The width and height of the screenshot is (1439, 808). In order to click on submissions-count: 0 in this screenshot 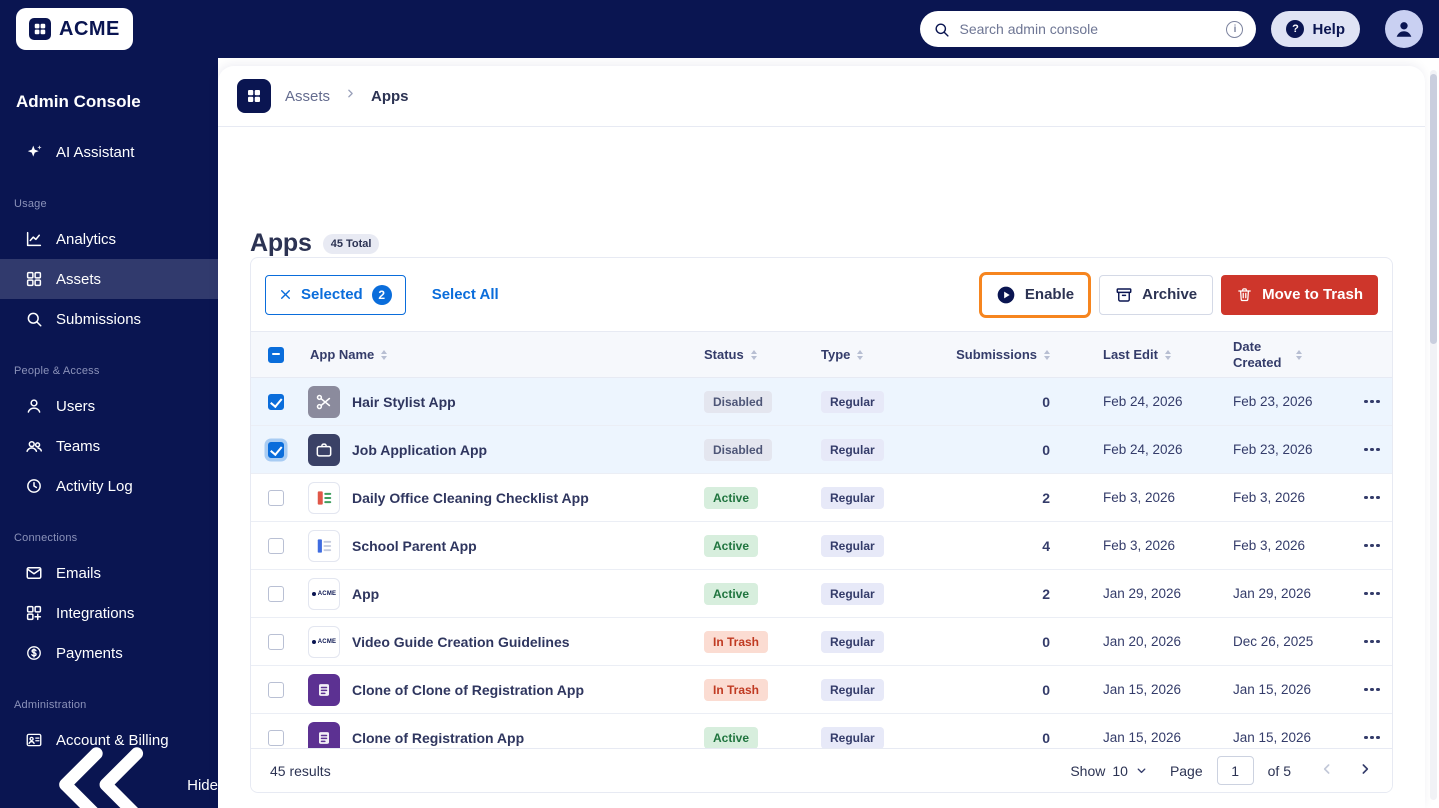, I will do `click(1046, 641)`.